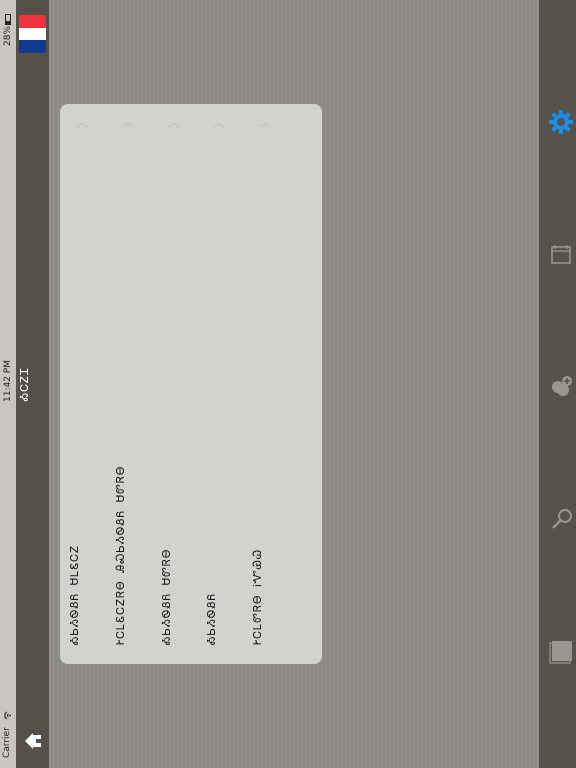  Describe the element at coordinates (8, 19) in the screenshot. I see `battery-icon` at that location.